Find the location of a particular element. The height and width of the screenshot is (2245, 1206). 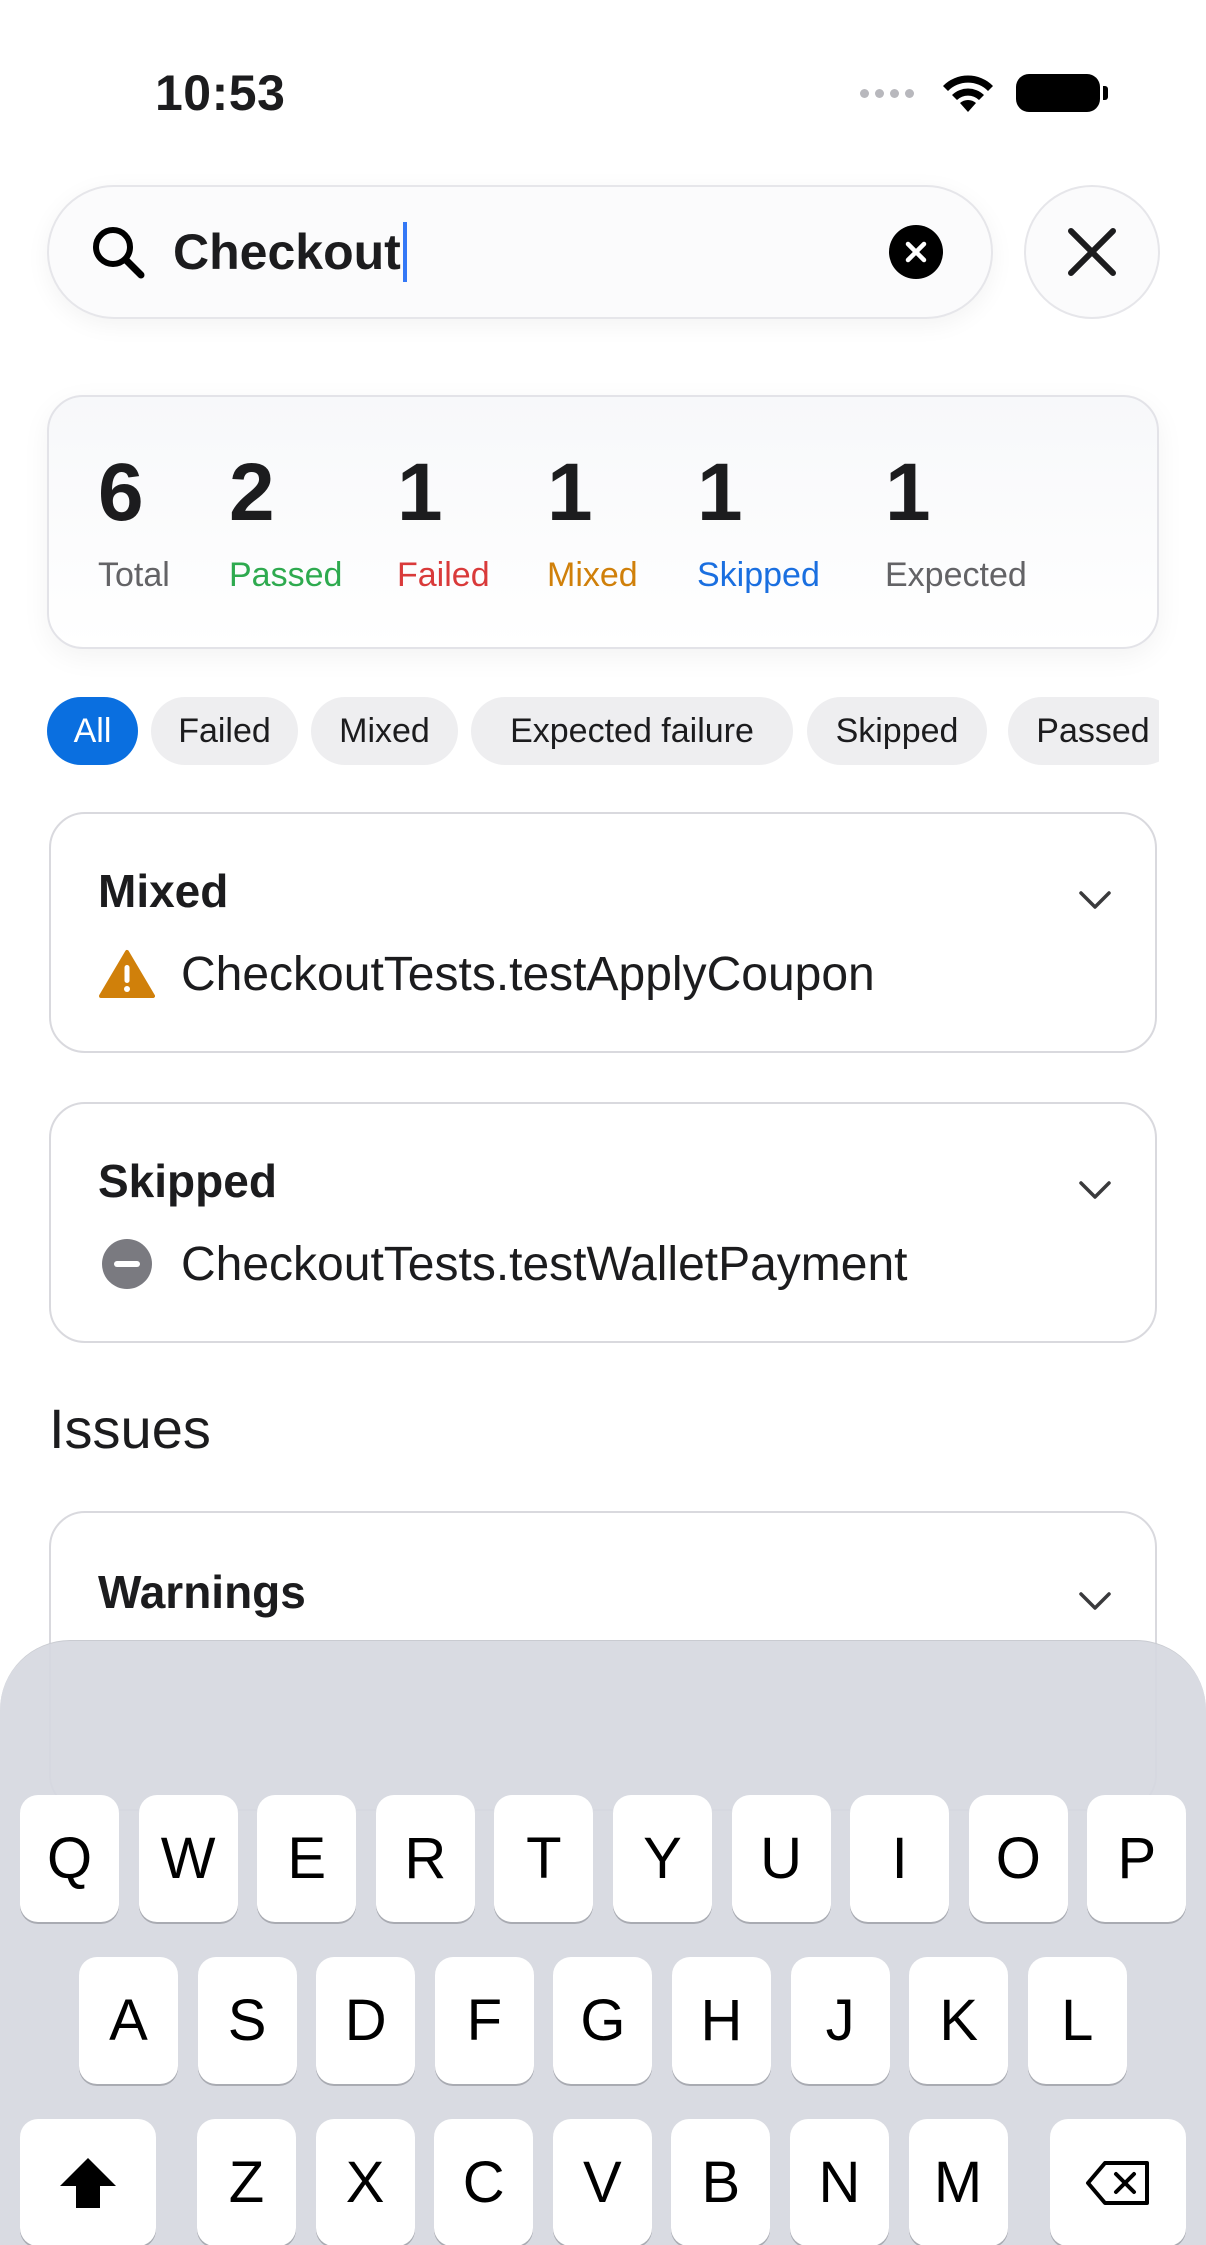

result-group-mixed: Mixed CheckoutTests.testApplyCoupon is located at coordinates (603, 932).